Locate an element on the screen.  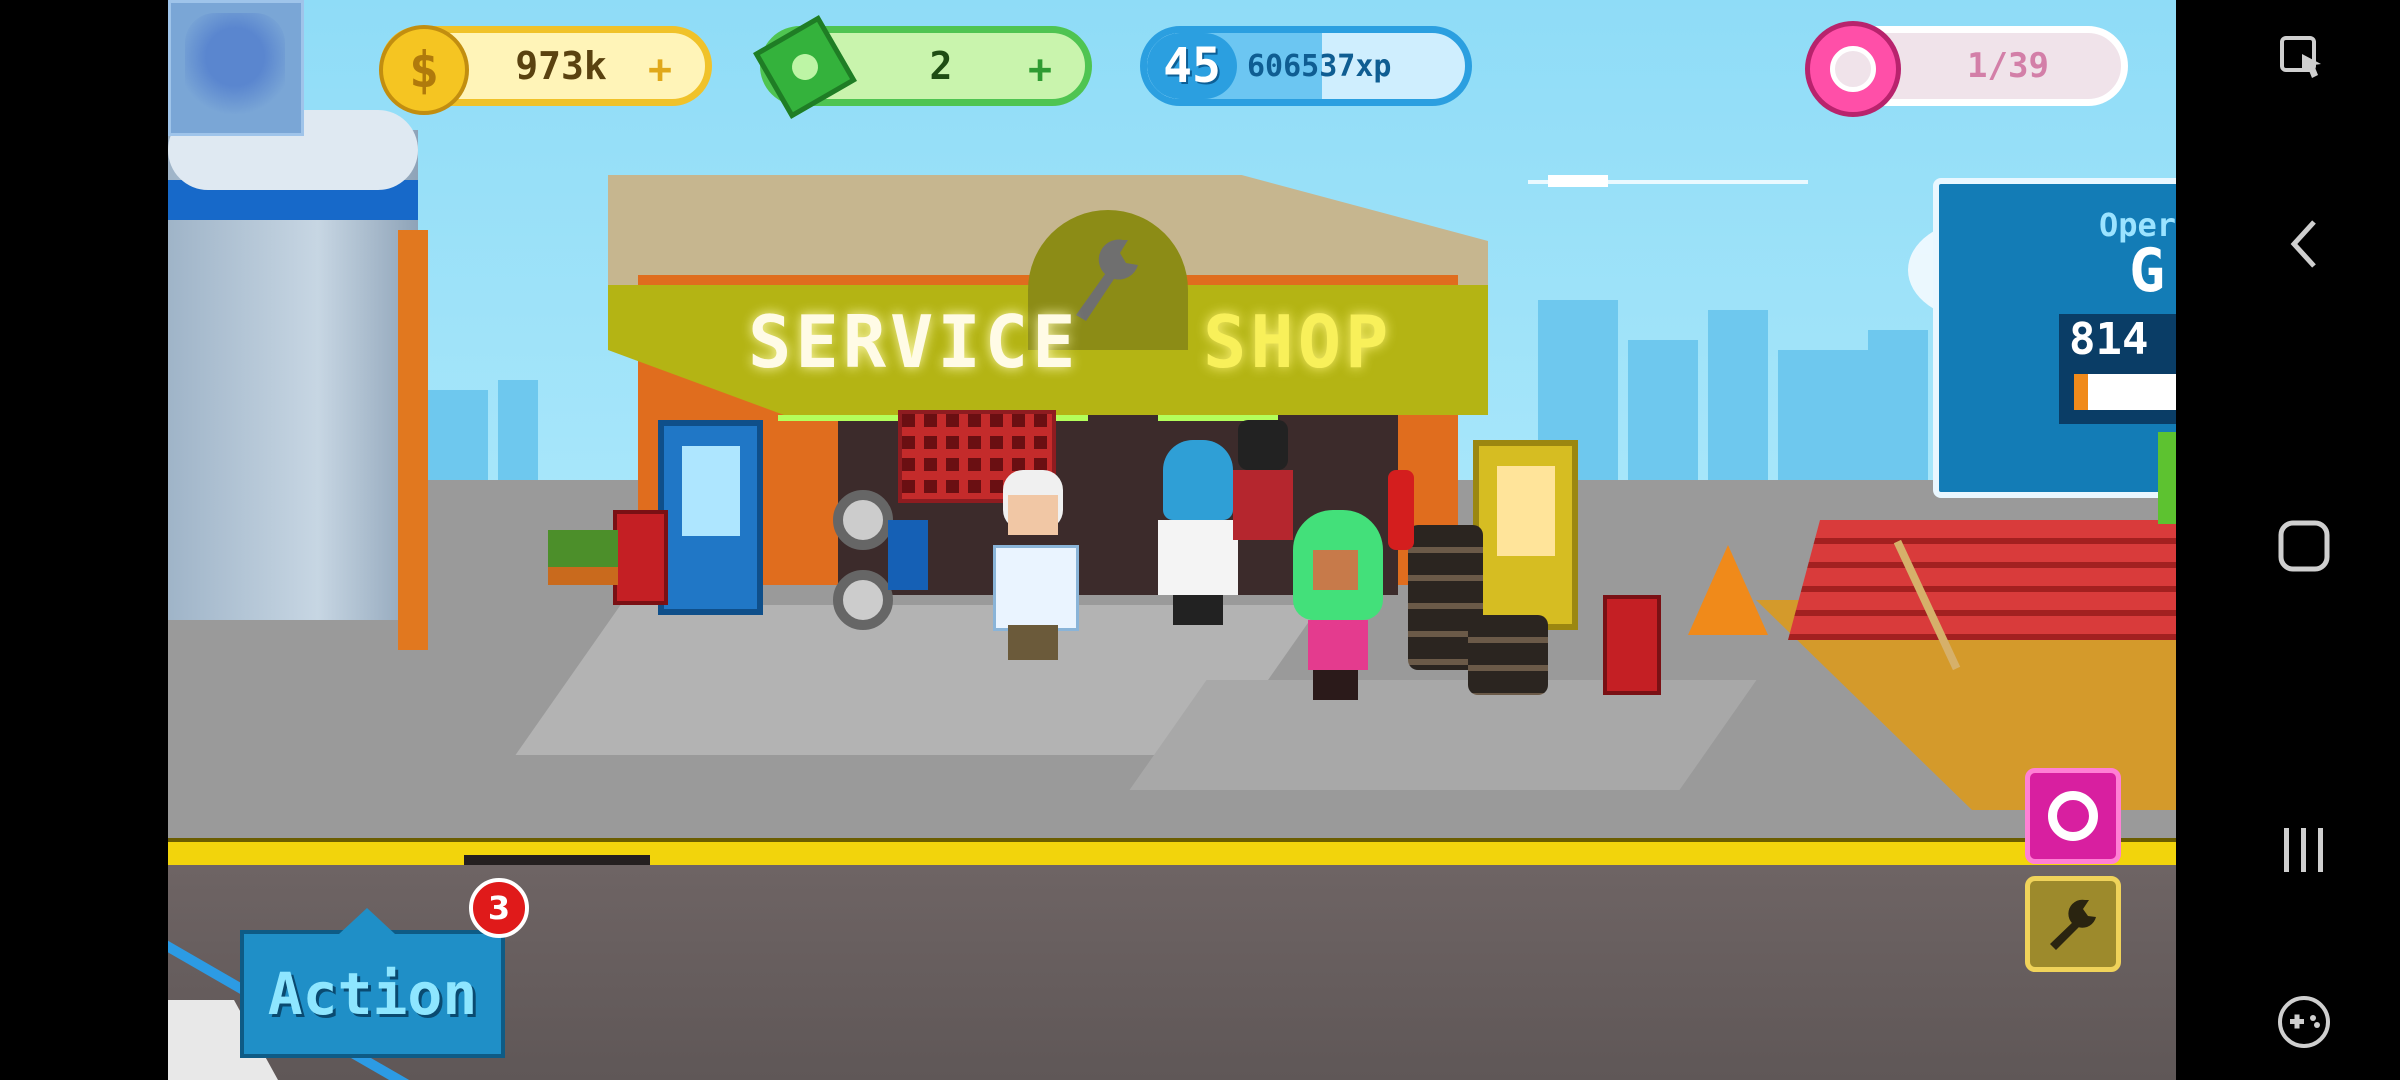
recents-button is located at coordinates (2304, 850).